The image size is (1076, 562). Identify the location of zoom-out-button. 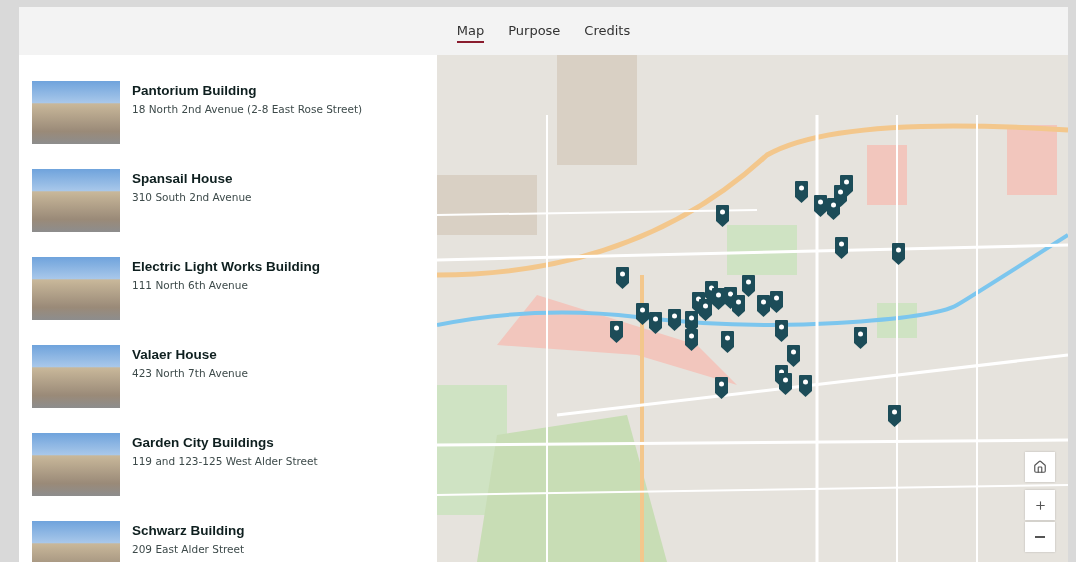
(1040, 537).